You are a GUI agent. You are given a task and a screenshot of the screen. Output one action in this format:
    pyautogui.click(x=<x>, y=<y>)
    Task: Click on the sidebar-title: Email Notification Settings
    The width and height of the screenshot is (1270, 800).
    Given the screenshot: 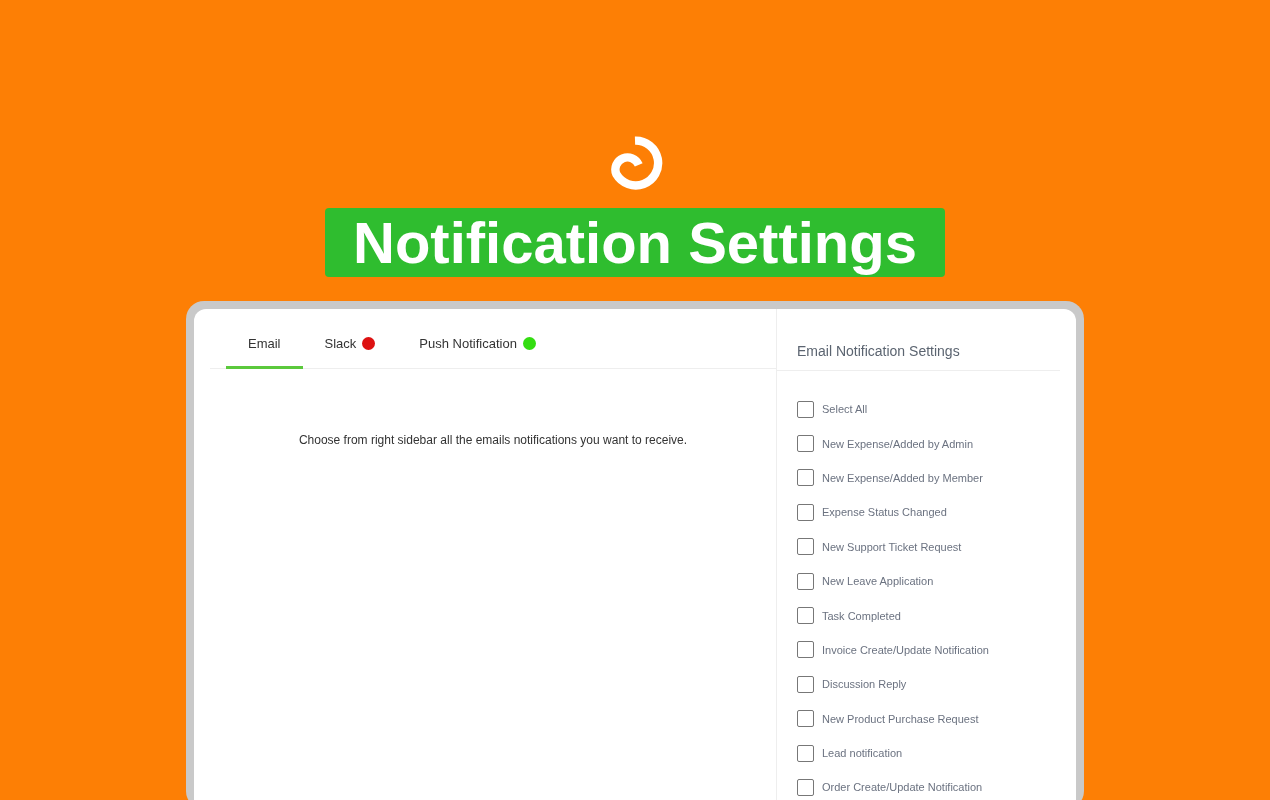 What is the action you would take?
    pyautogui.click(x=918, y=340)
    